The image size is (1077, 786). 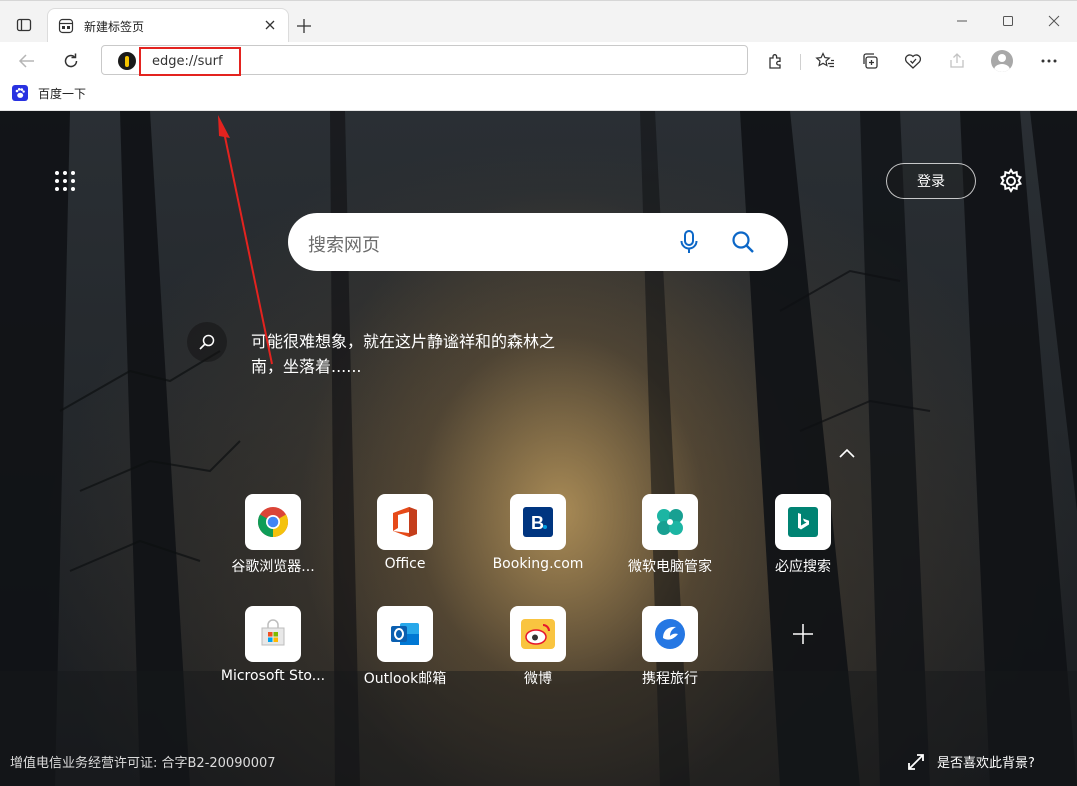 I want to click on grid-dots-icon, so click(x=65, y=181).